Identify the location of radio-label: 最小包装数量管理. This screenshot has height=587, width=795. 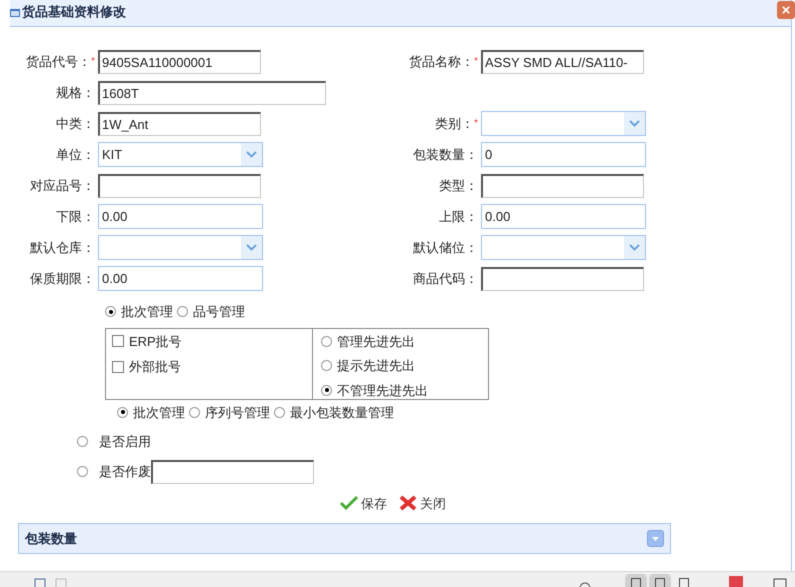
(342, 413).